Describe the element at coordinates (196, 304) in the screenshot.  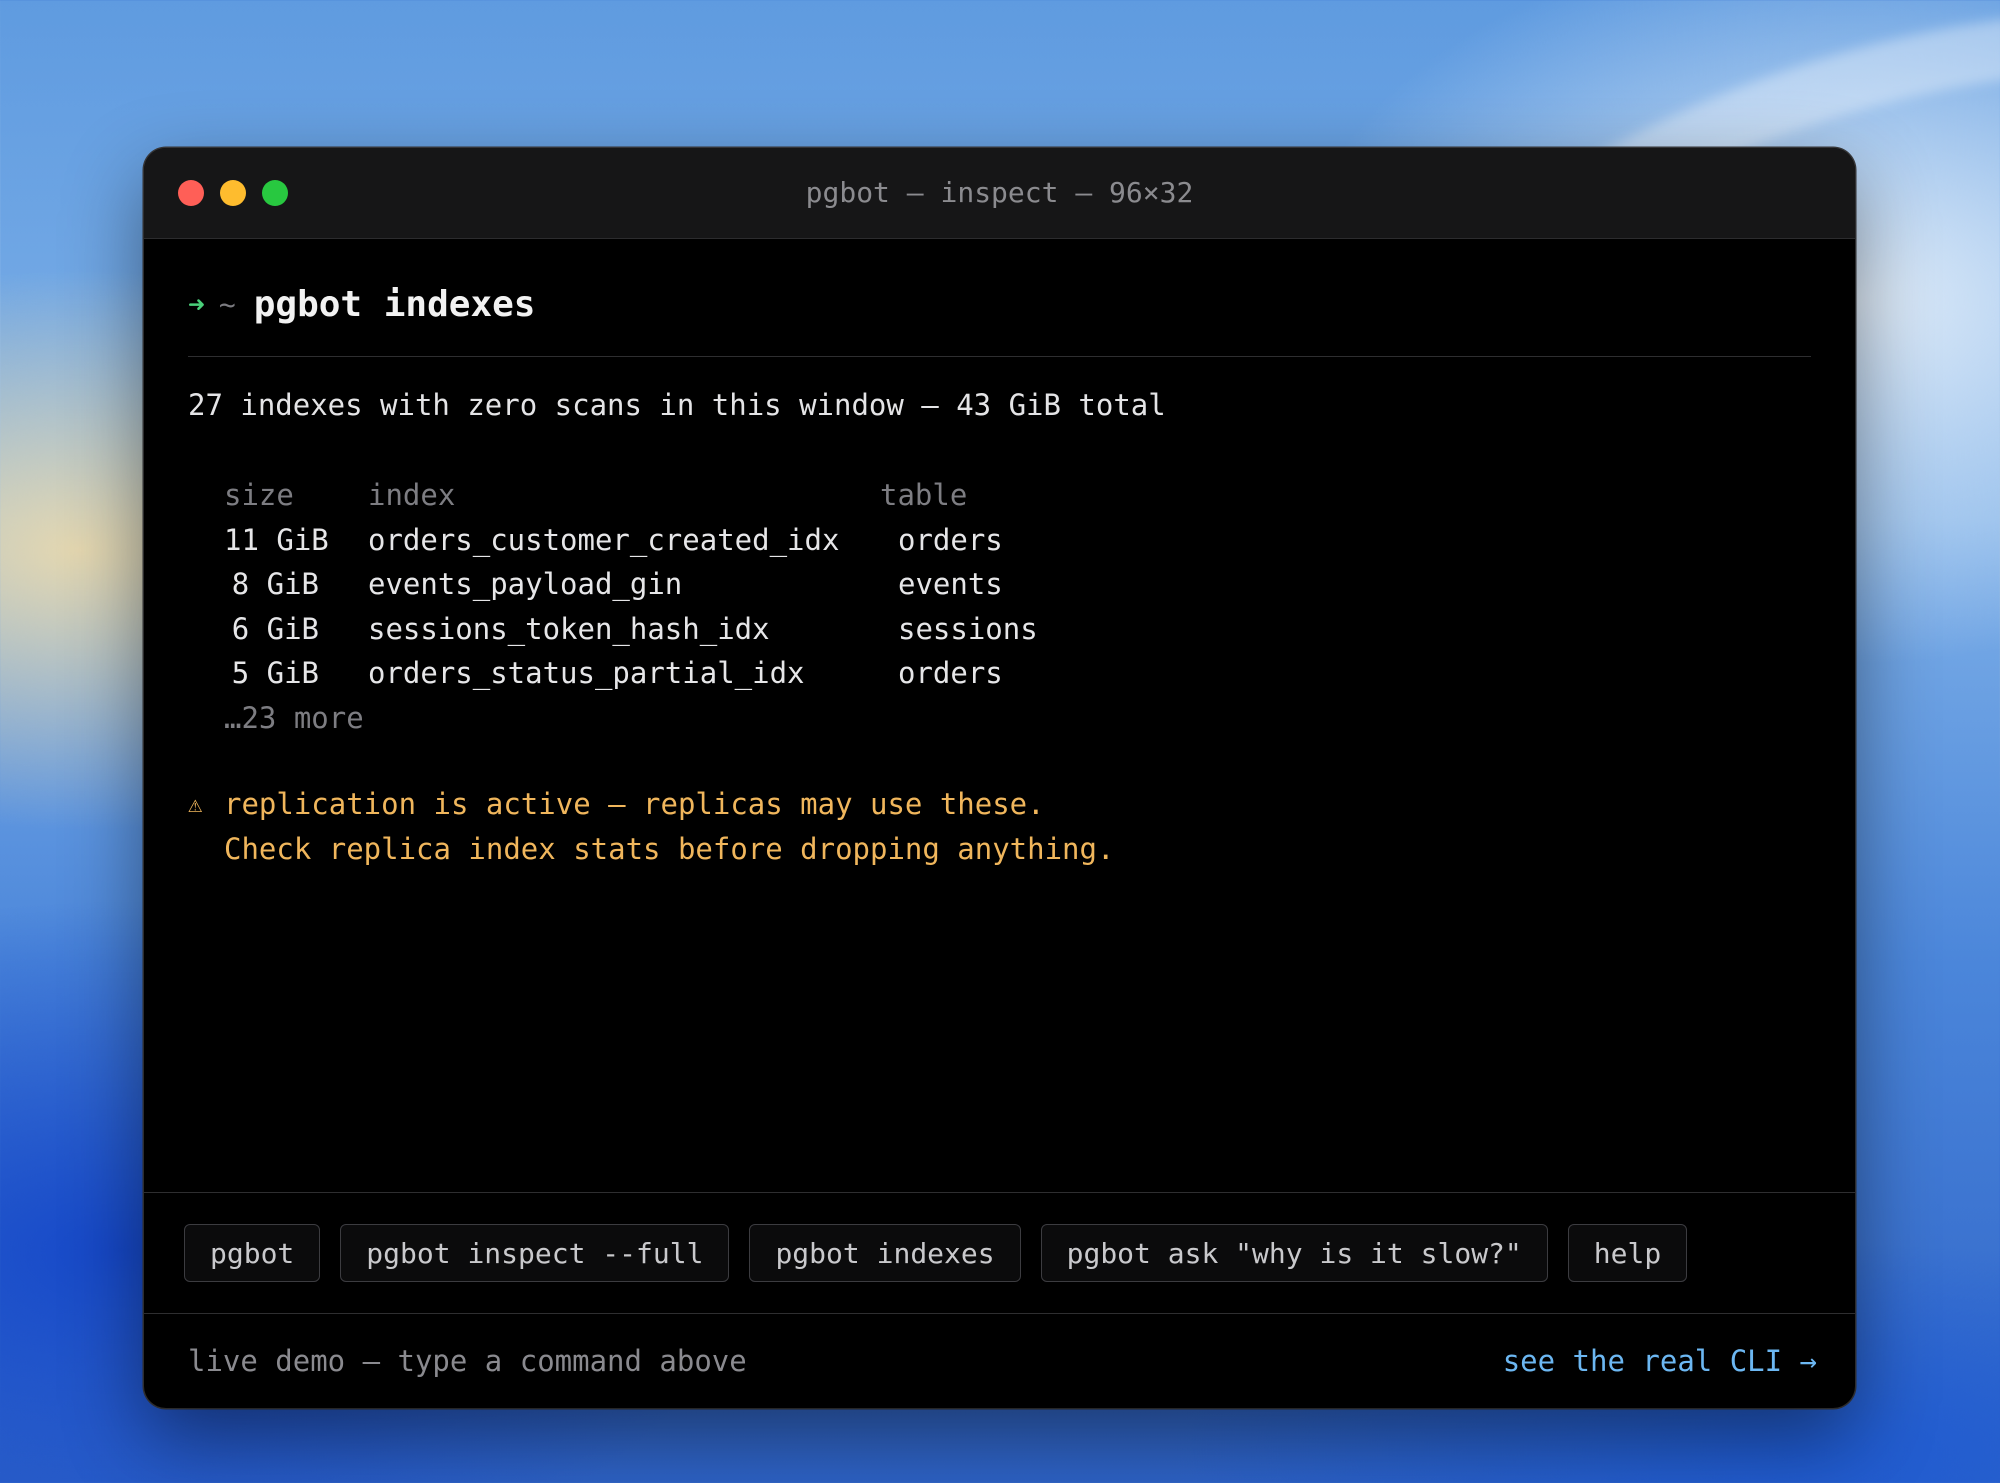
I see `prompt-arrow-icon: ➜` at that location.